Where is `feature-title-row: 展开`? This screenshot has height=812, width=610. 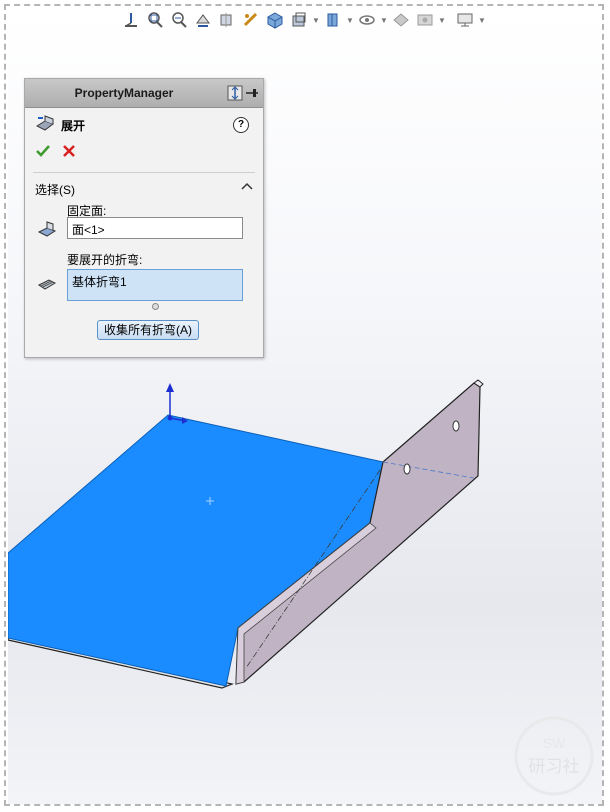
feature-title-row: 展开 is located at coordinates (60, 125).